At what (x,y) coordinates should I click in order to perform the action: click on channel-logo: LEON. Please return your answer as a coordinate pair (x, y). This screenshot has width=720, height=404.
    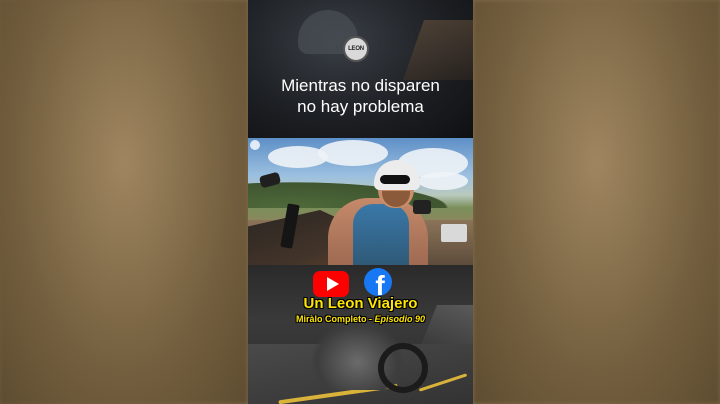
    Looking at the image, I should click on (356, 49).